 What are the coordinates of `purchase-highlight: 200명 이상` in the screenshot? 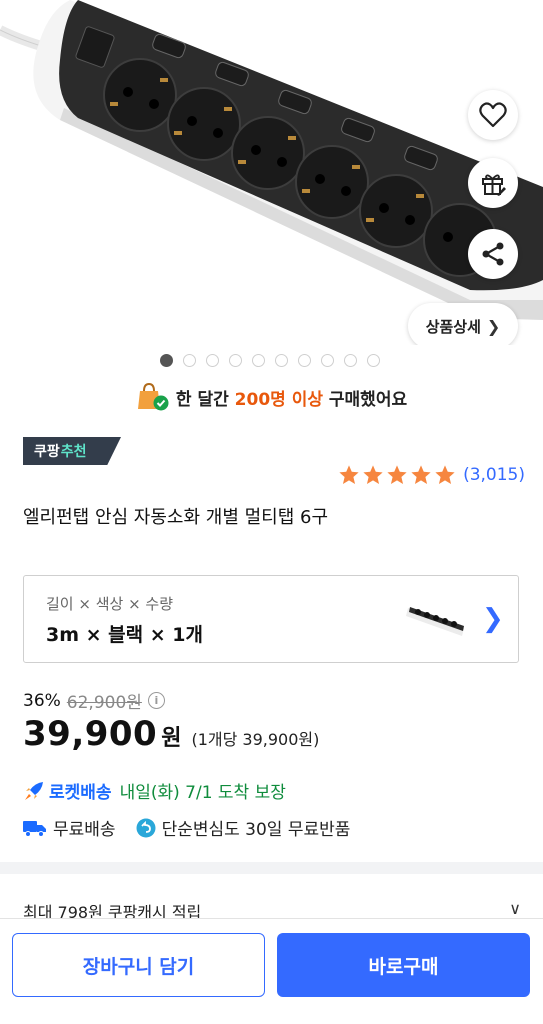 It's located at (278, 399).